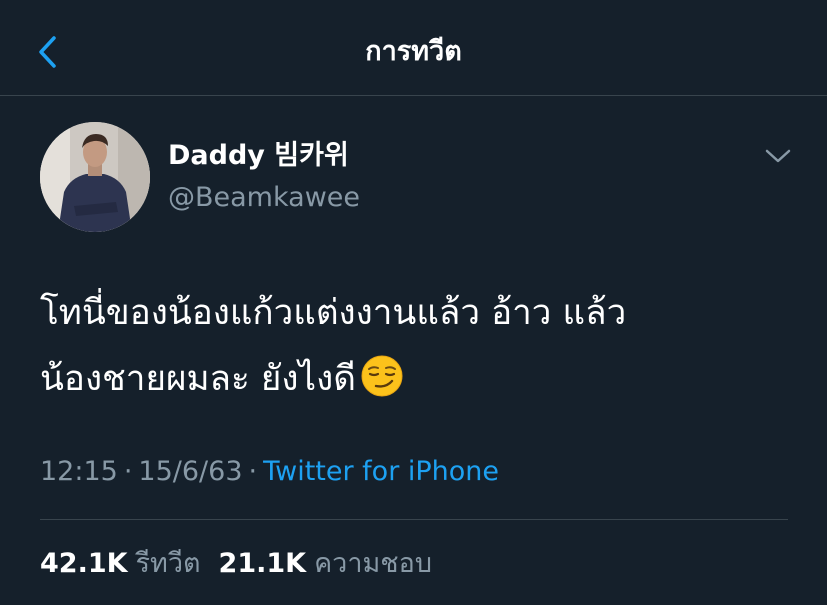 This screenshot has width=827, height=605. I want to click on tweet-text-line-2: น้องชายผมละ ยังไงดี, so click(198, 379).